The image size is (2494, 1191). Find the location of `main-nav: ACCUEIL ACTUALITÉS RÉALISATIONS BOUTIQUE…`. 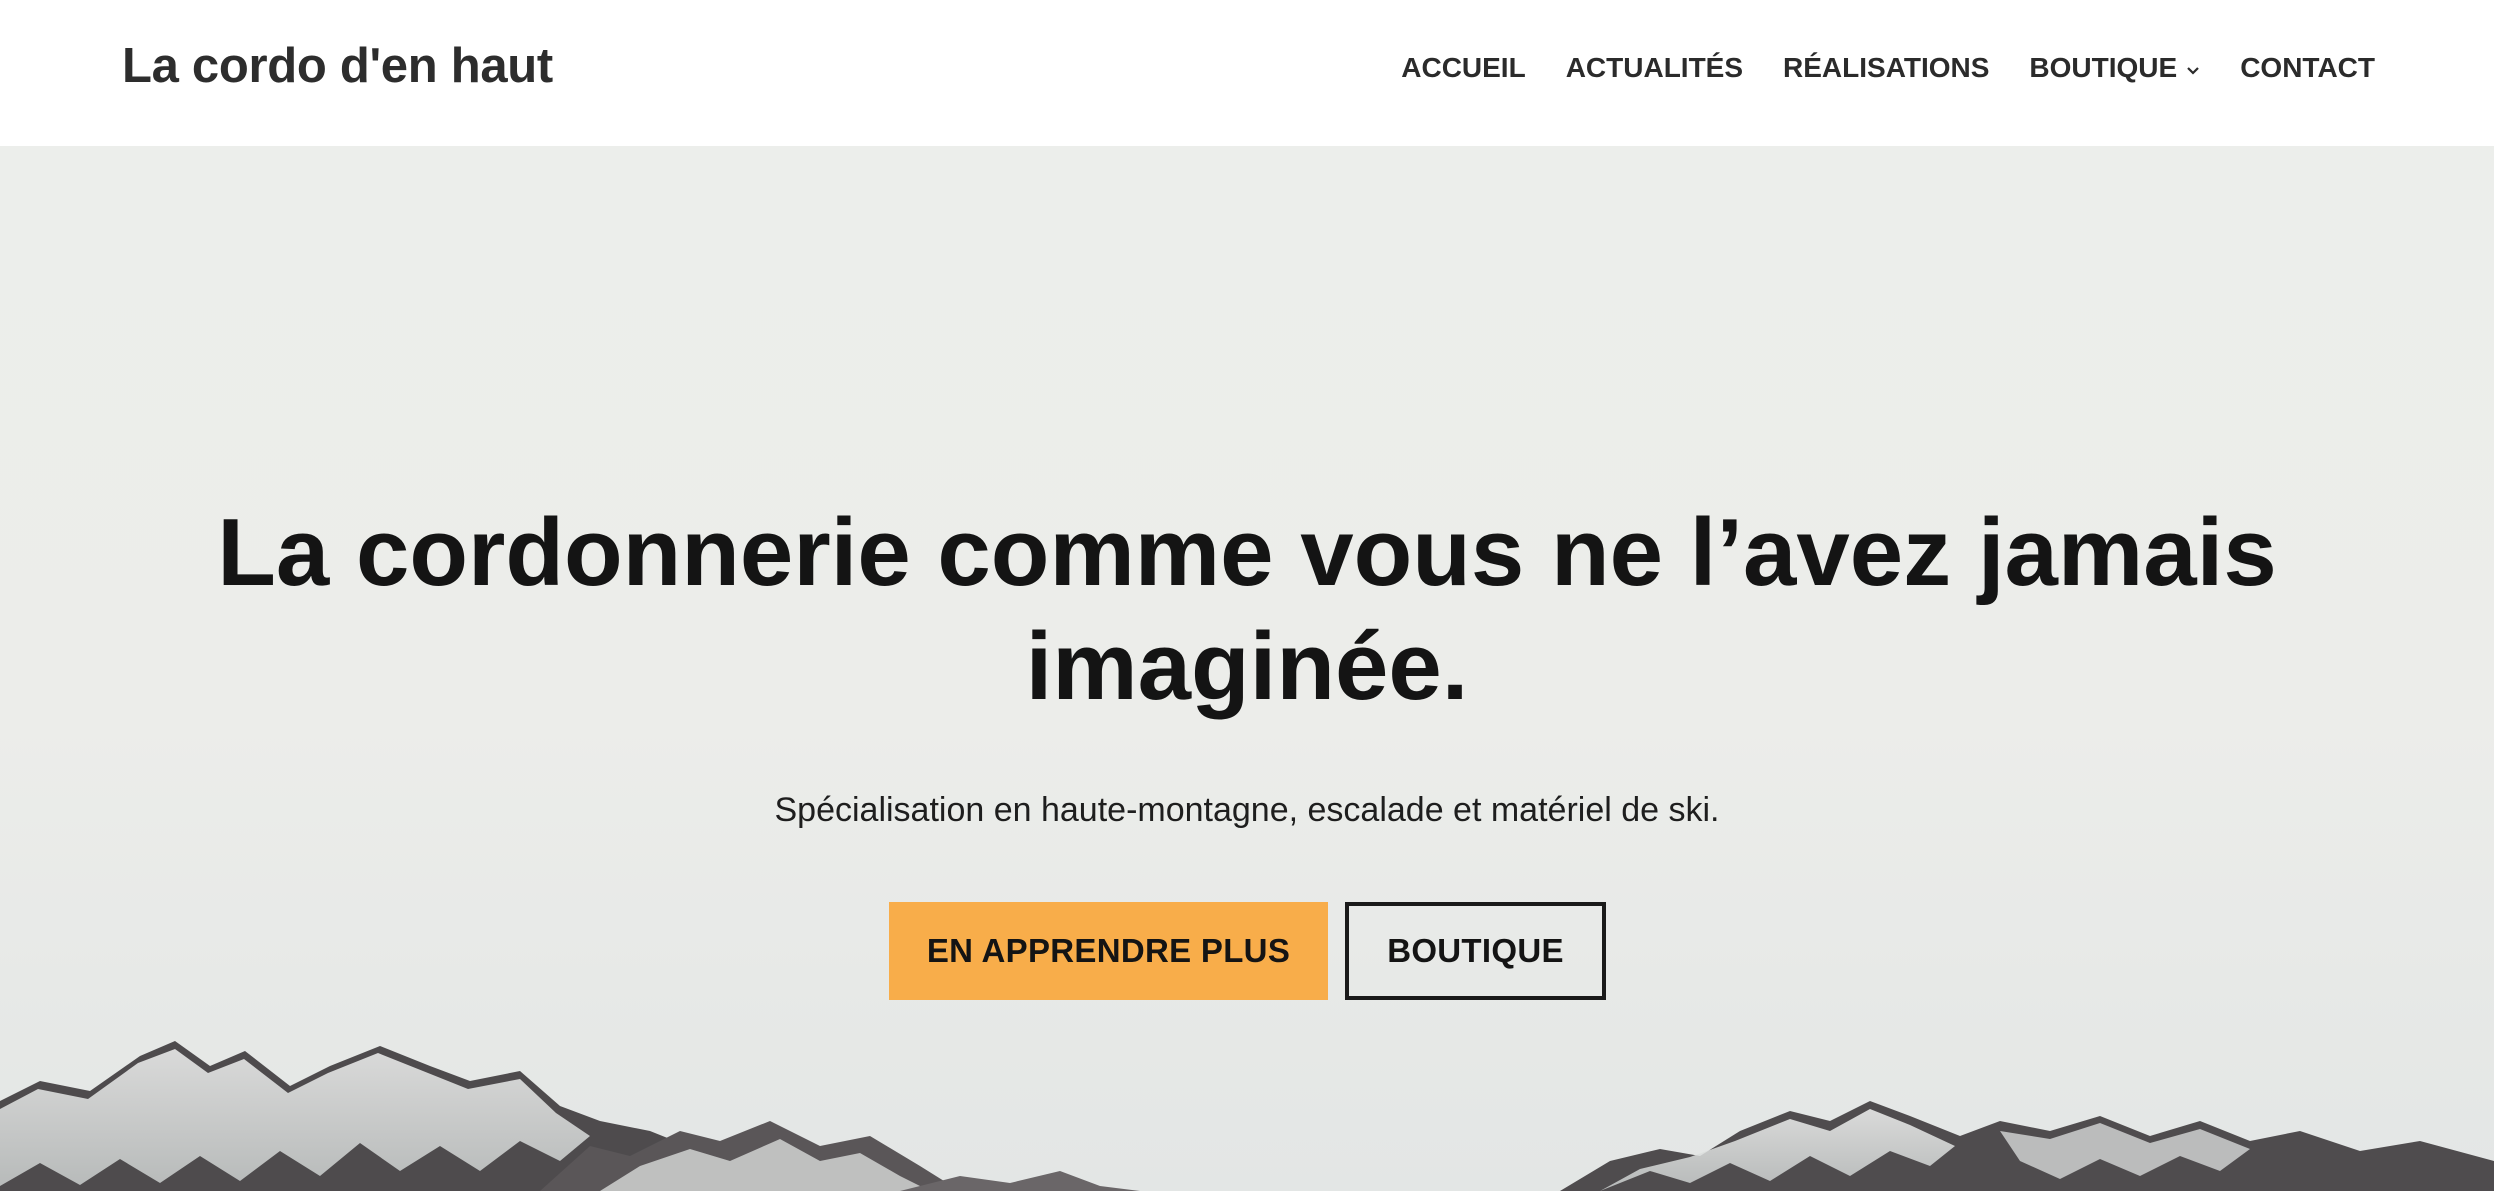

main-nav: ACCUEIL ACTUALITÉS RÉALISATIONS BOUTIQUE… is located at coordinates (1888, 68).